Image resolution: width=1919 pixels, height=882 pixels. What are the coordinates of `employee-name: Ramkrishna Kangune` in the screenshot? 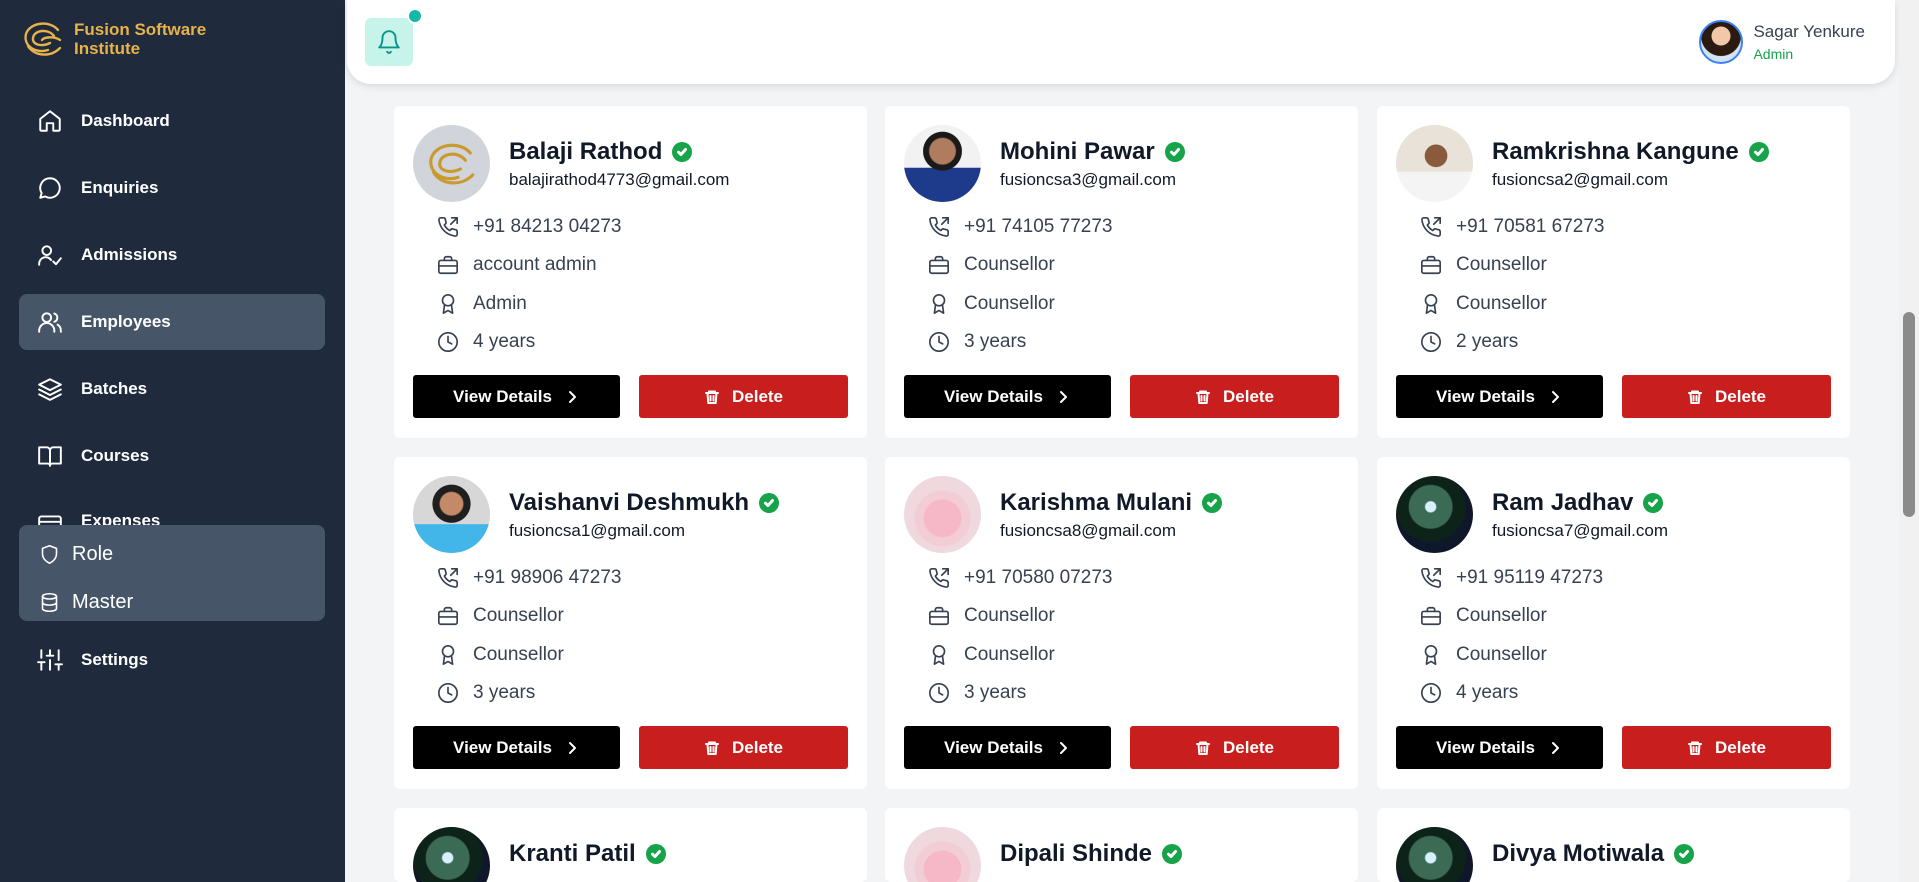 It's located at (1615, 151).